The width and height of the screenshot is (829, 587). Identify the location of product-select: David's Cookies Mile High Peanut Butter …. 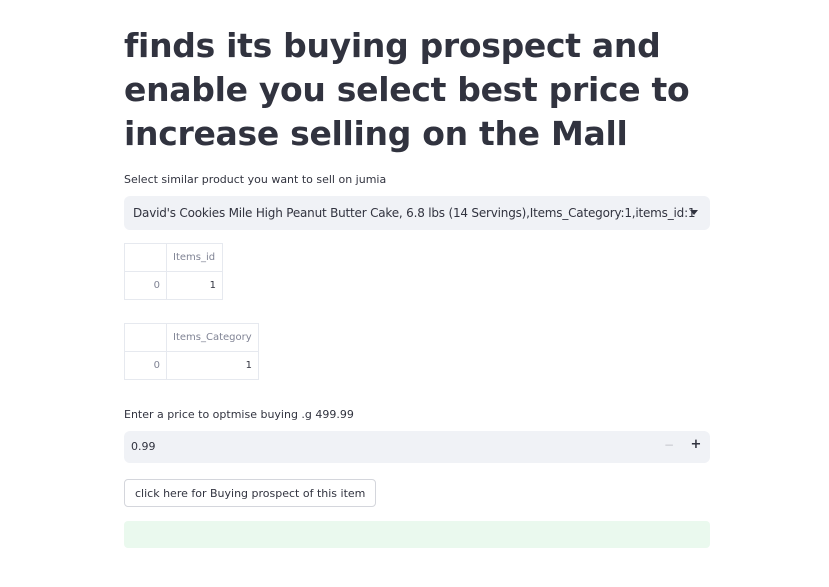
(417, 213).